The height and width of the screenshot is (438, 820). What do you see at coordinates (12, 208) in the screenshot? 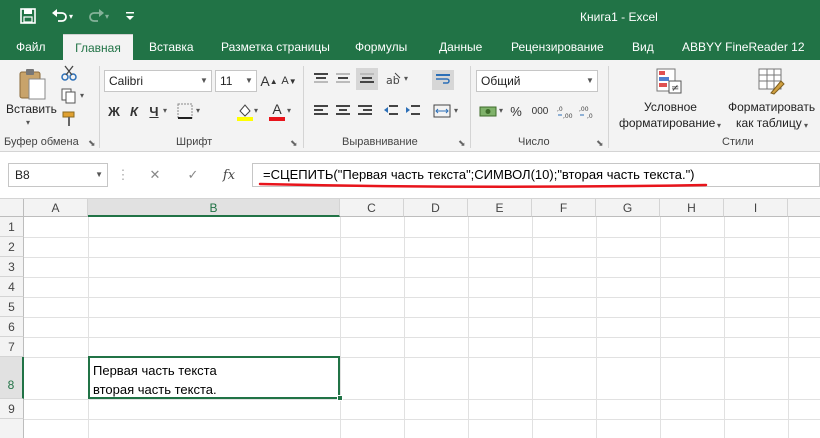
I see `select-all-corner` at bounding box center [12, 208].